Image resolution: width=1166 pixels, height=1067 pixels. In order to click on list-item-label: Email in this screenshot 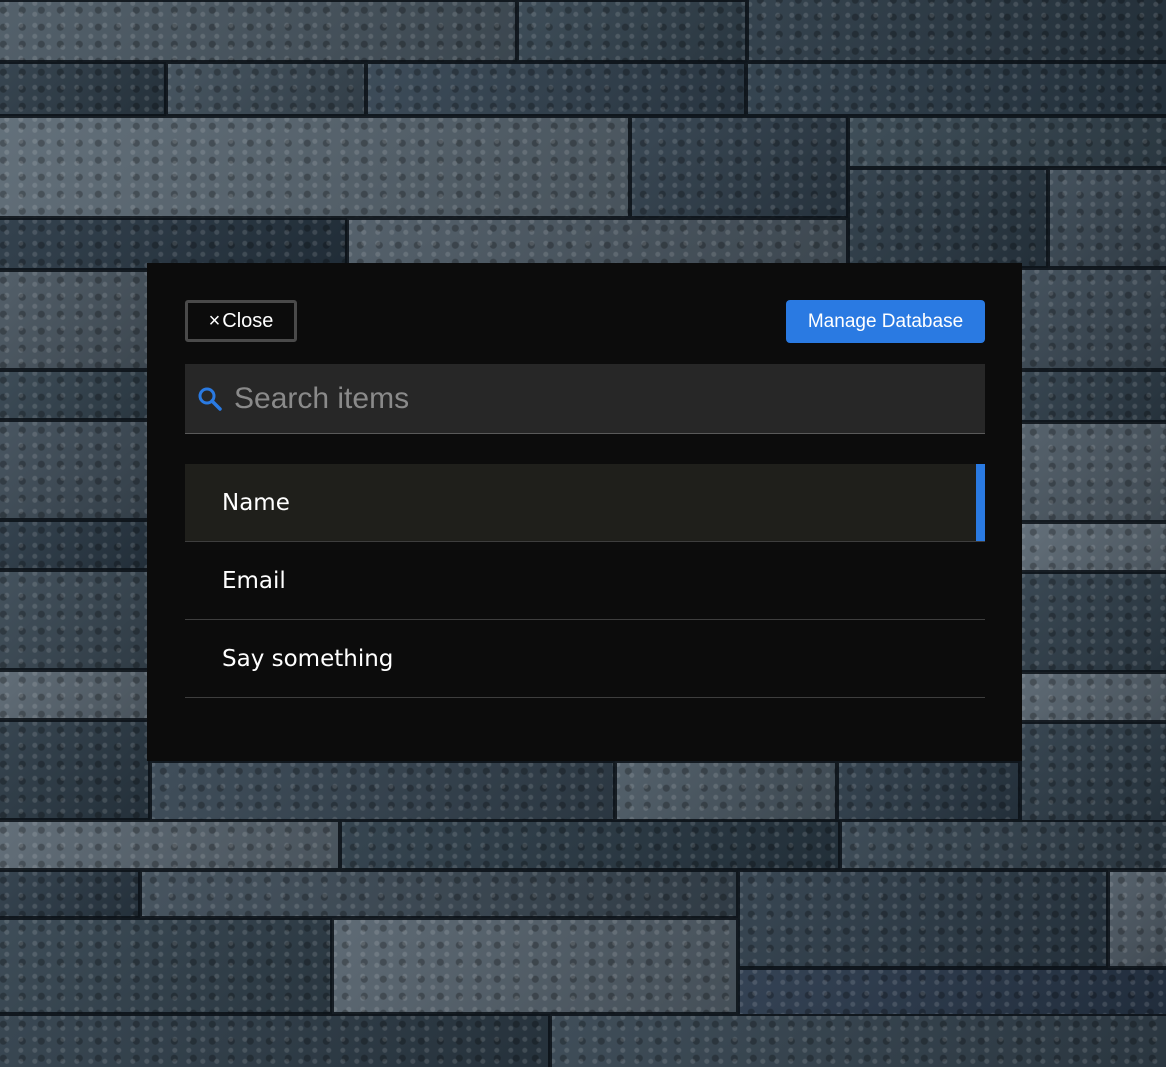, I will do `click(254, 580)`.